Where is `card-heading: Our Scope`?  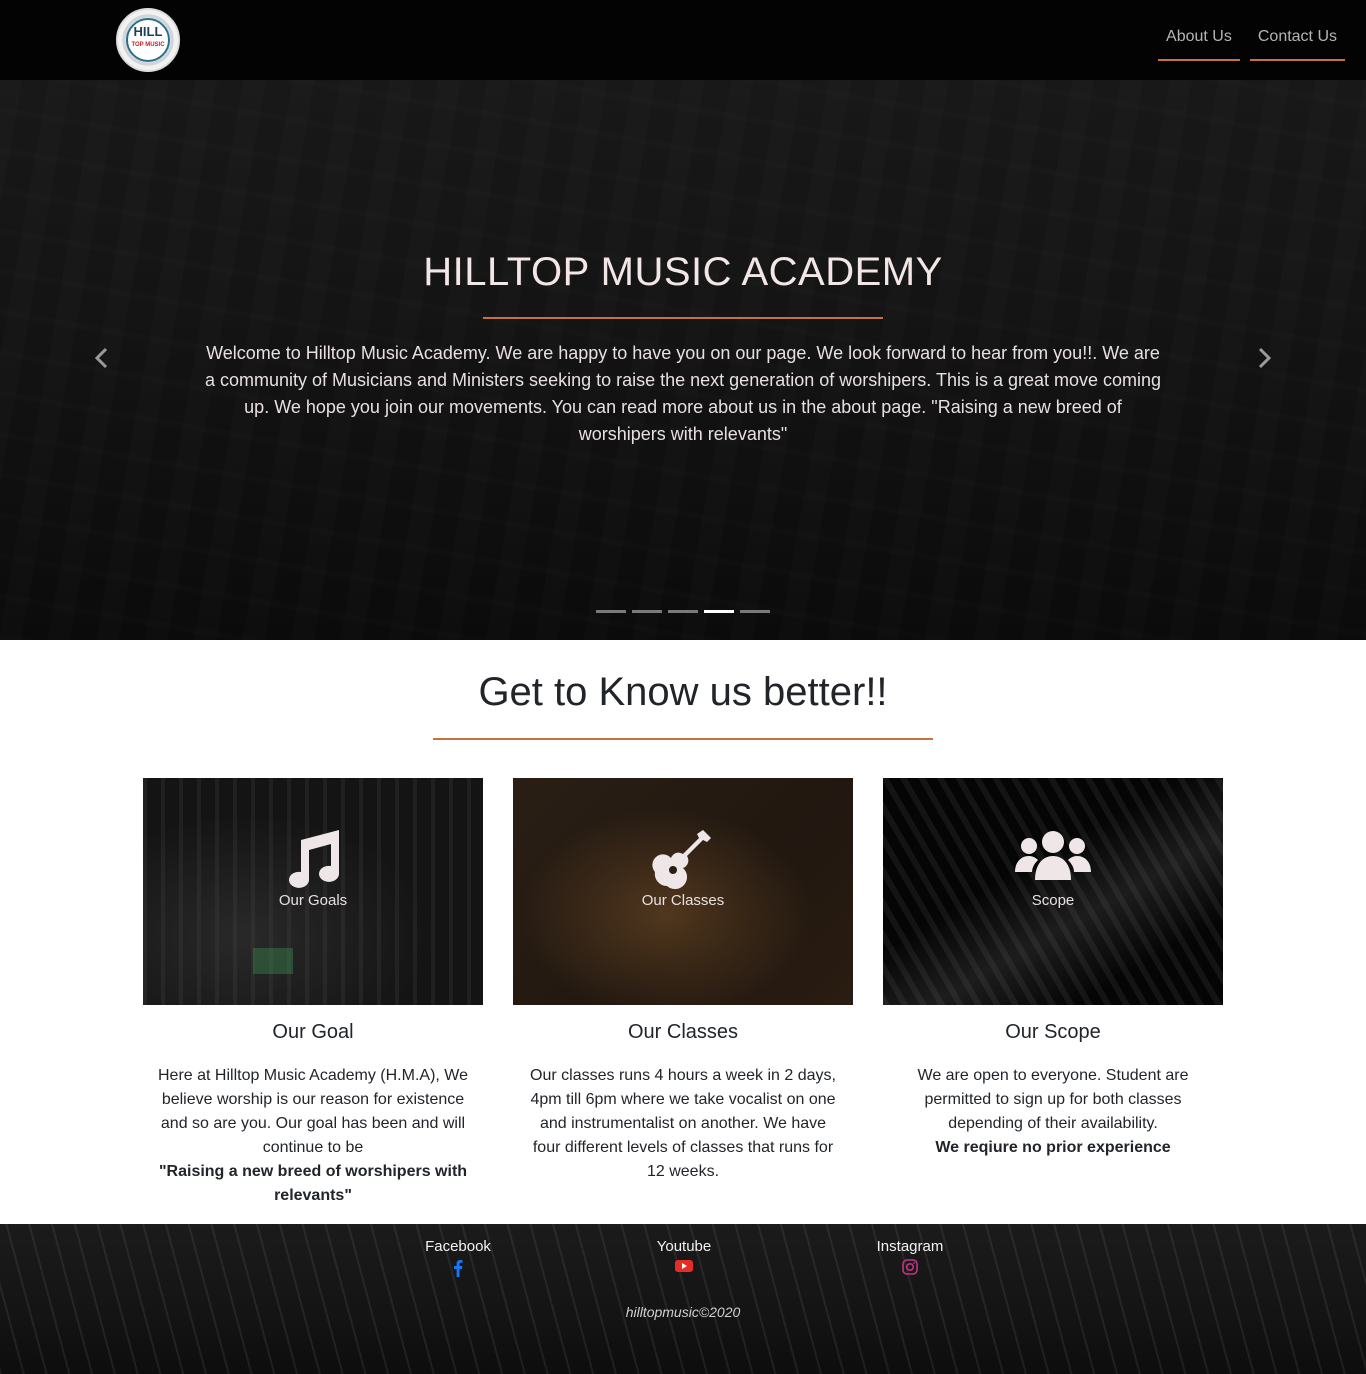
card-heading: Our Scope is located at coordinates (1053, 1032).